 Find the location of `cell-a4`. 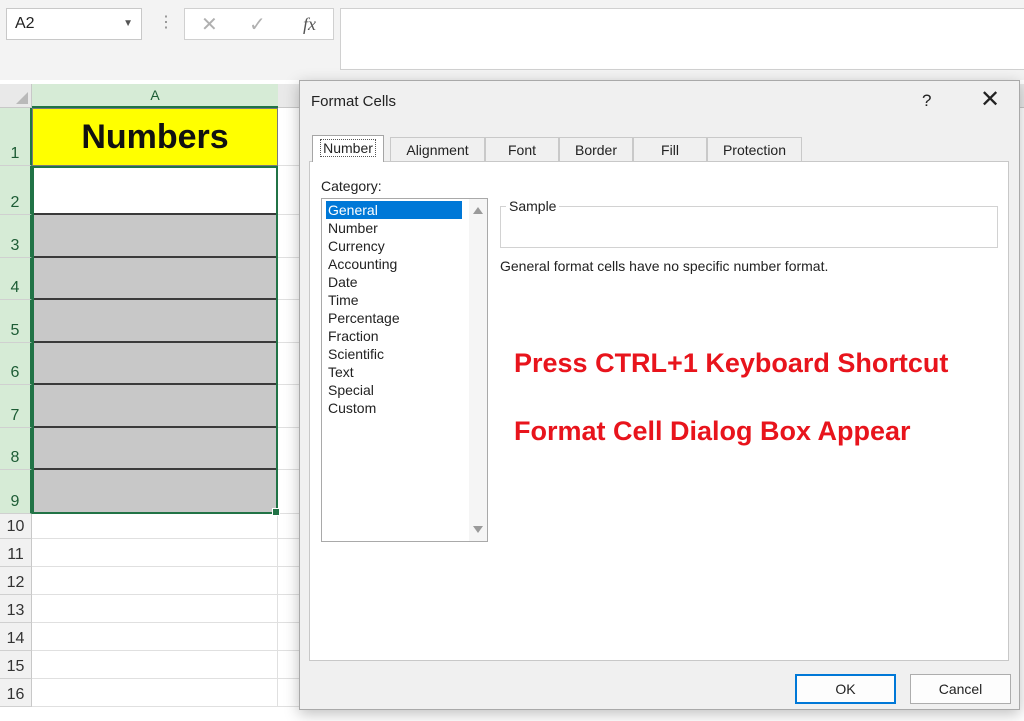

cell-a4 is located at coordinates (155, 279).